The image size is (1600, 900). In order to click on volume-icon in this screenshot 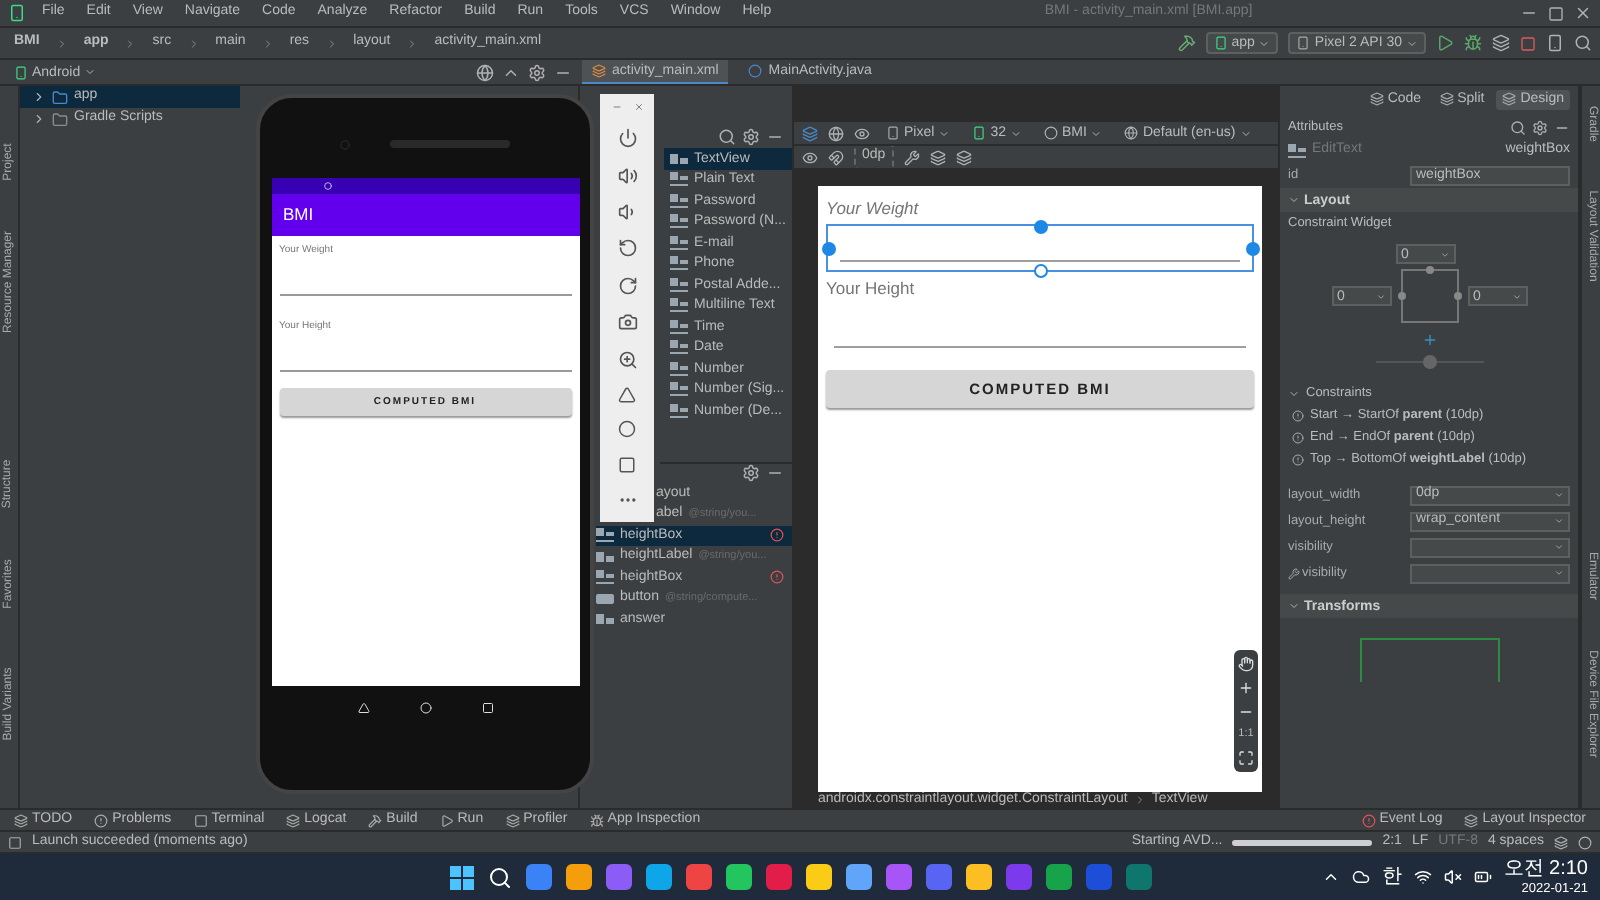, I will do `click(1452, 877)`.